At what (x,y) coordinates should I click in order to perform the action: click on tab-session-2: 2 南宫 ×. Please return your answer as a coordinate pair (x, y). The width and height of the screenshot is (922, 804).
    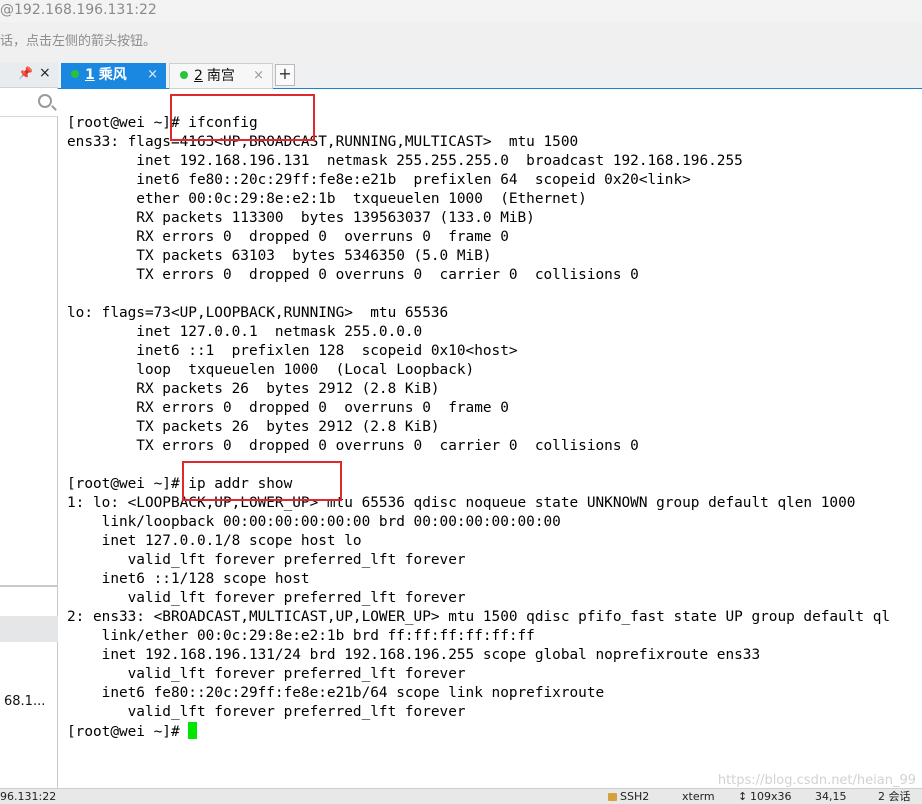
    Looking at the image, I should click on (221, 76).